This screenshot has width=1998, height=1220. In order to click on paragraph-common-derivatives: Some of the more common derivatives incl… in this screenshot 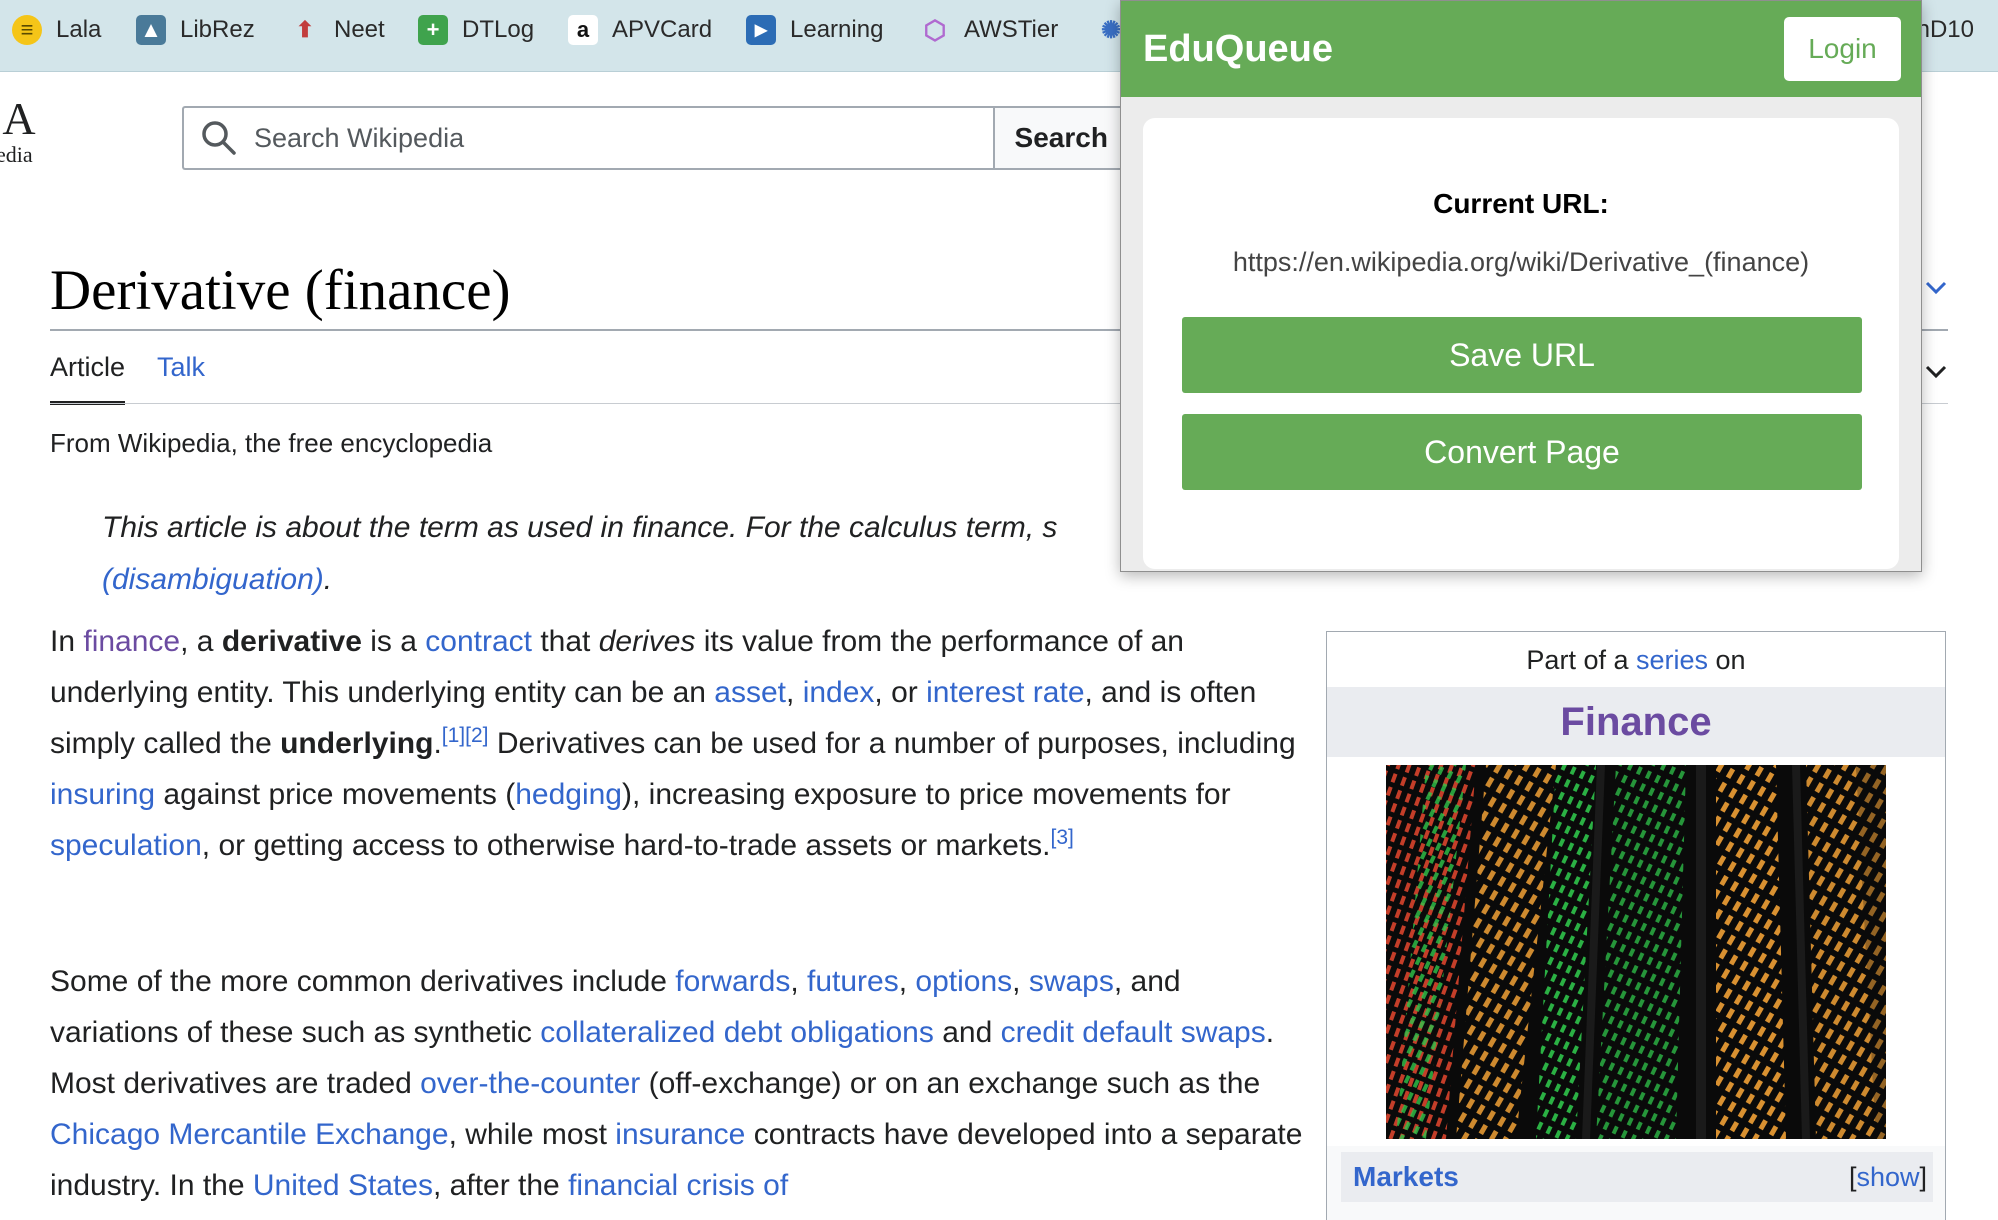, I will do `click(676, 1083)`.